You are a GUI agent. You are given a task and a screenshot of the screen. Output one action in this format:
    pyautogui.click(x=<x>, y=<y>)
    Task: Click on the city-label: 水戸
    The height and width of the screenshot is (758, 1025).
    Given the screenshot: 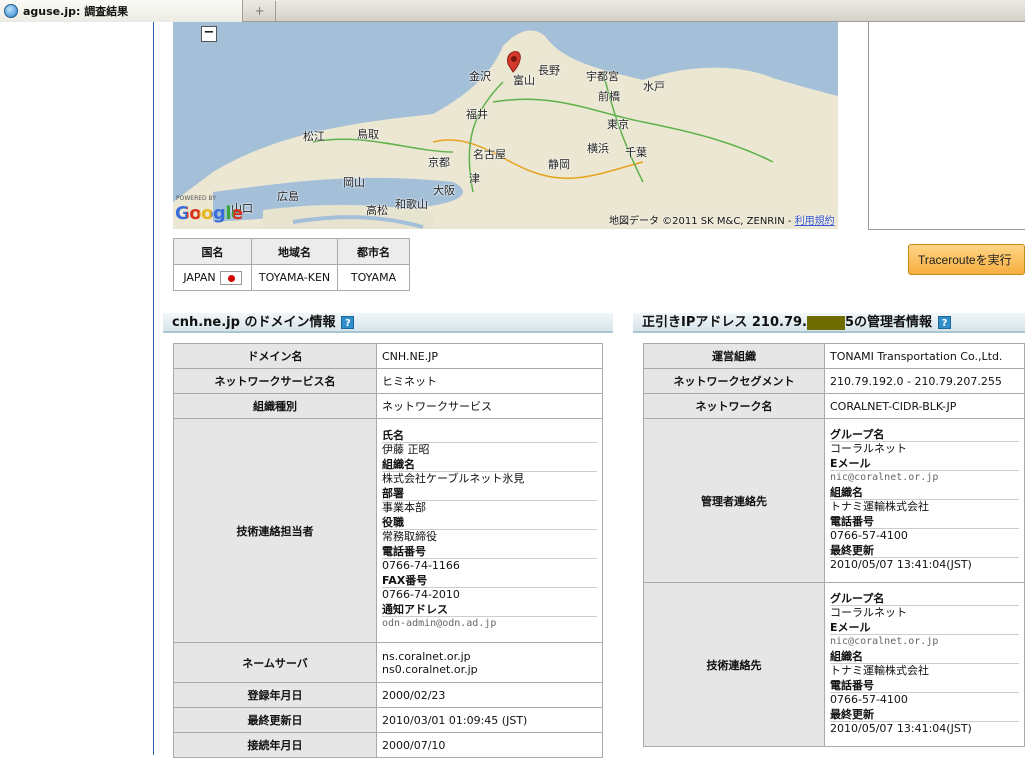 What is the action you would take?
    pyautogui.click(x=654, y=86)
    